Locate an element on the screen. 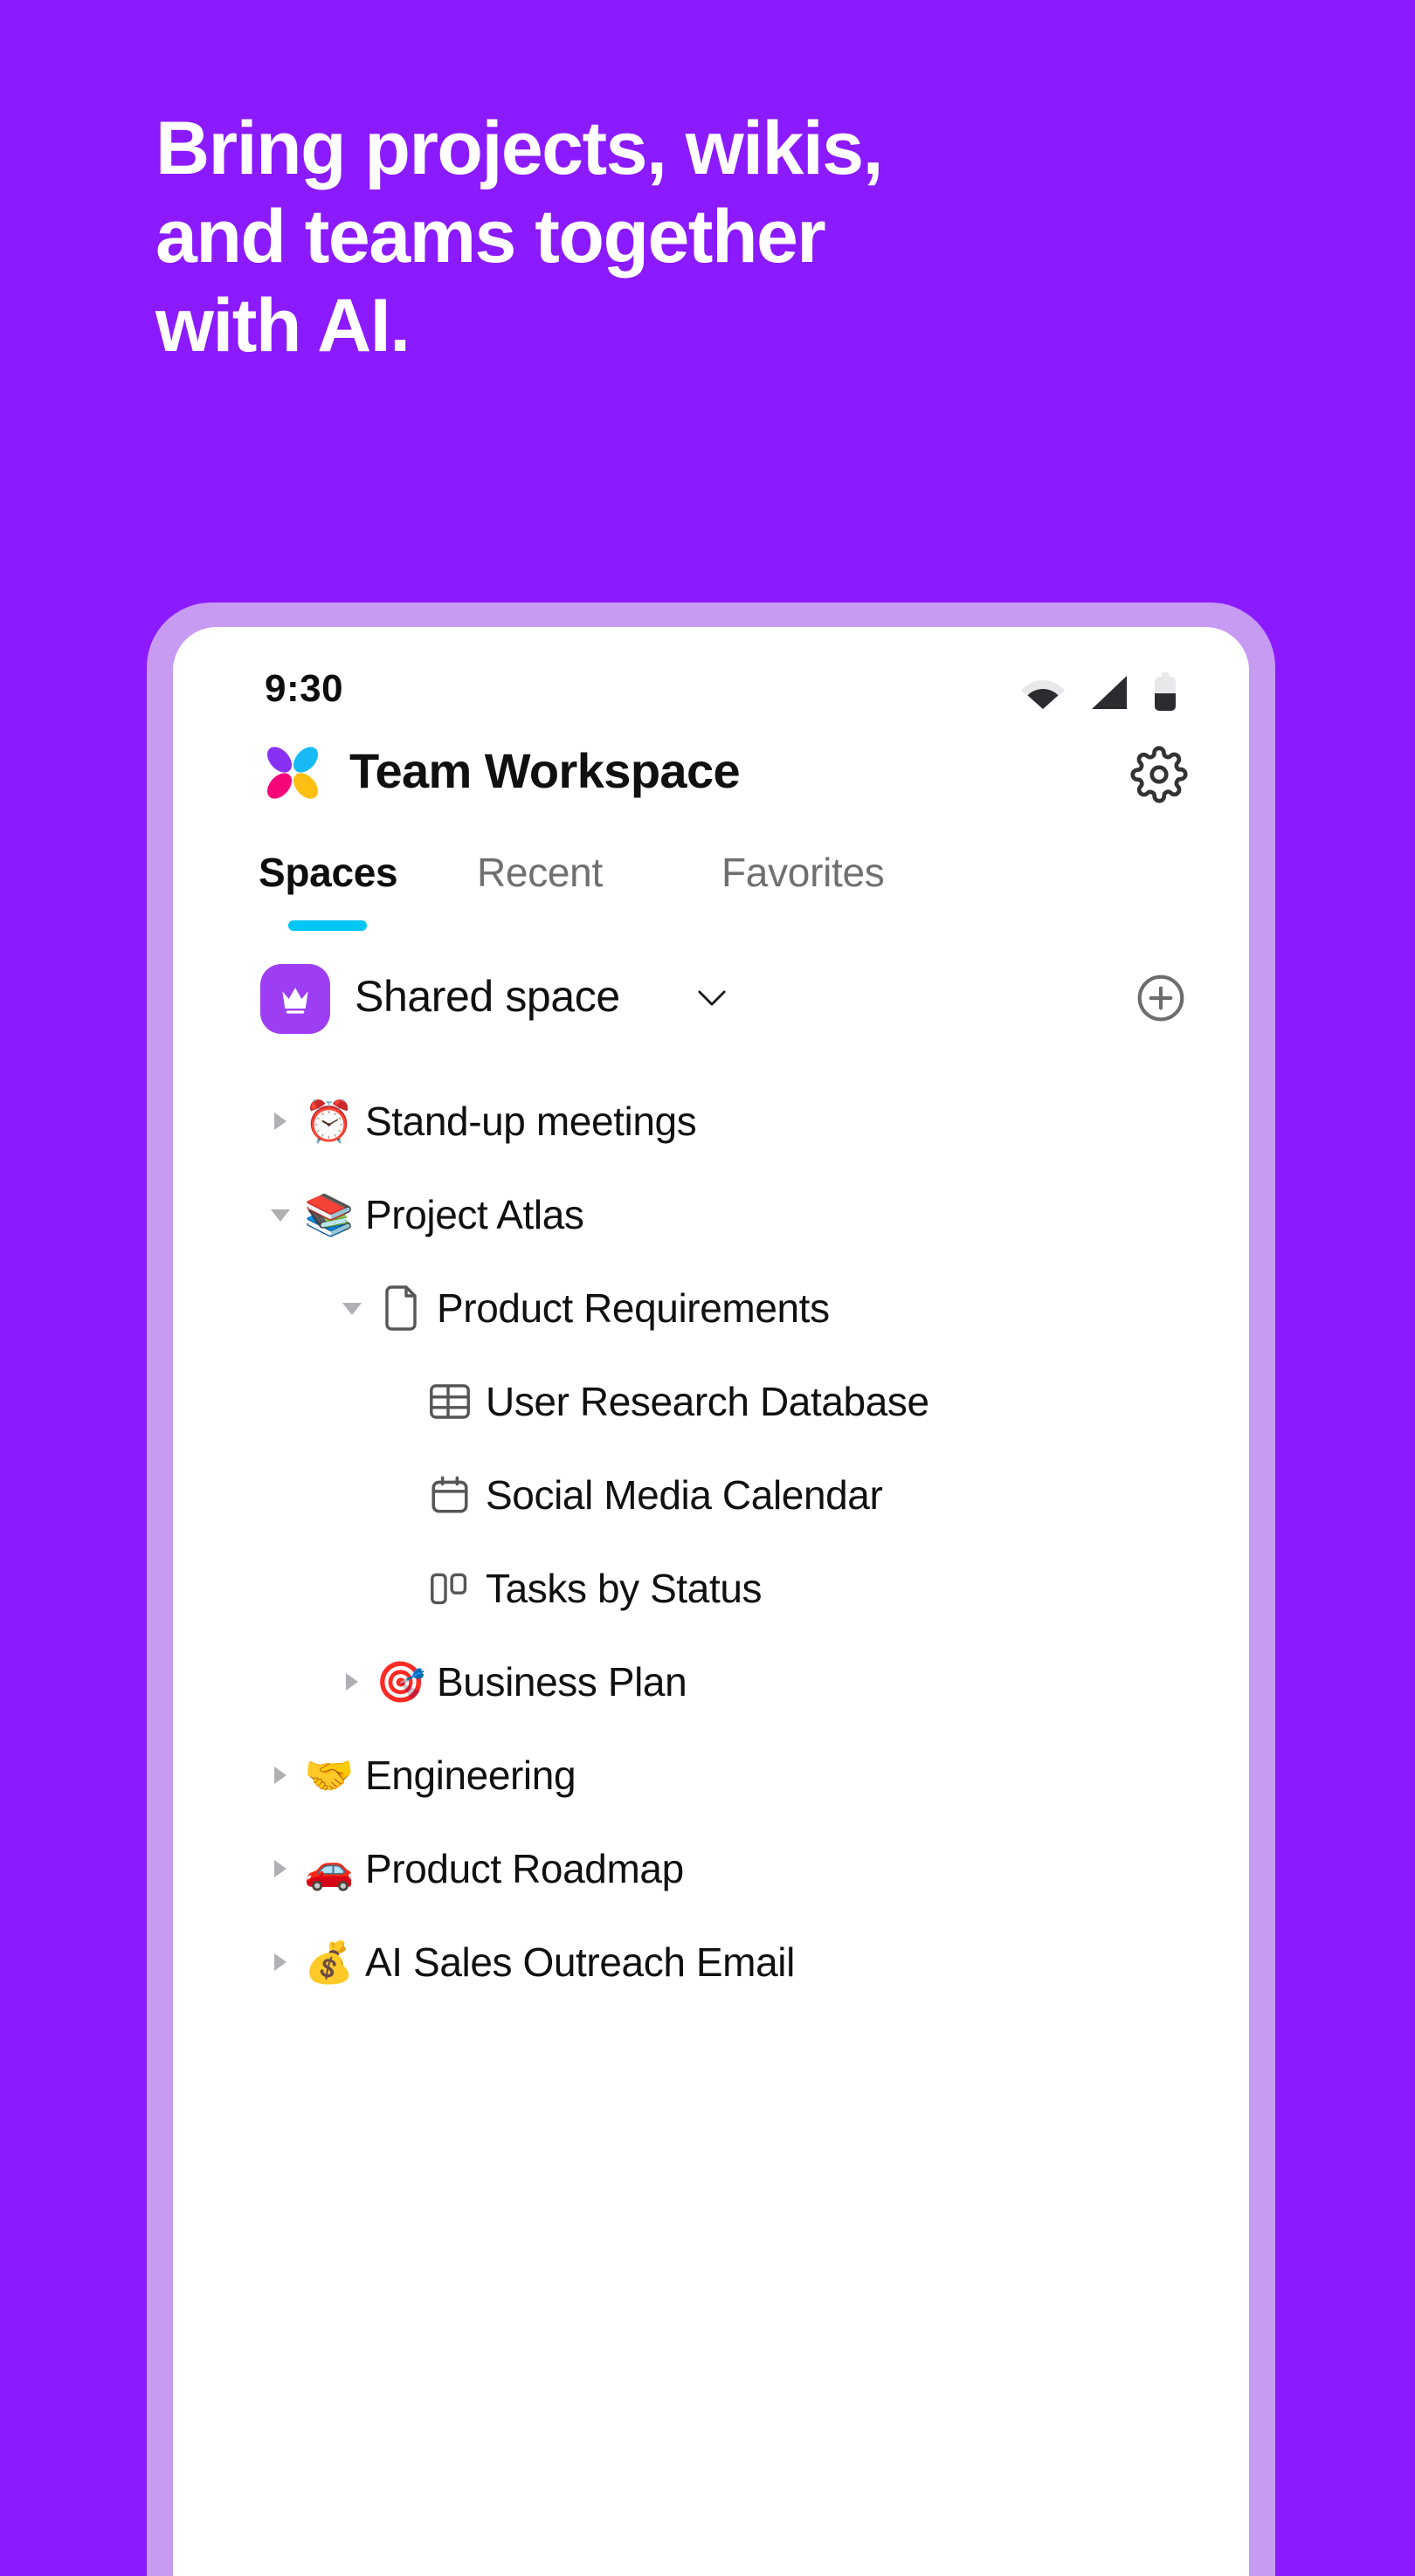  tab-recent: Recent is located at coordinates (540, 872).